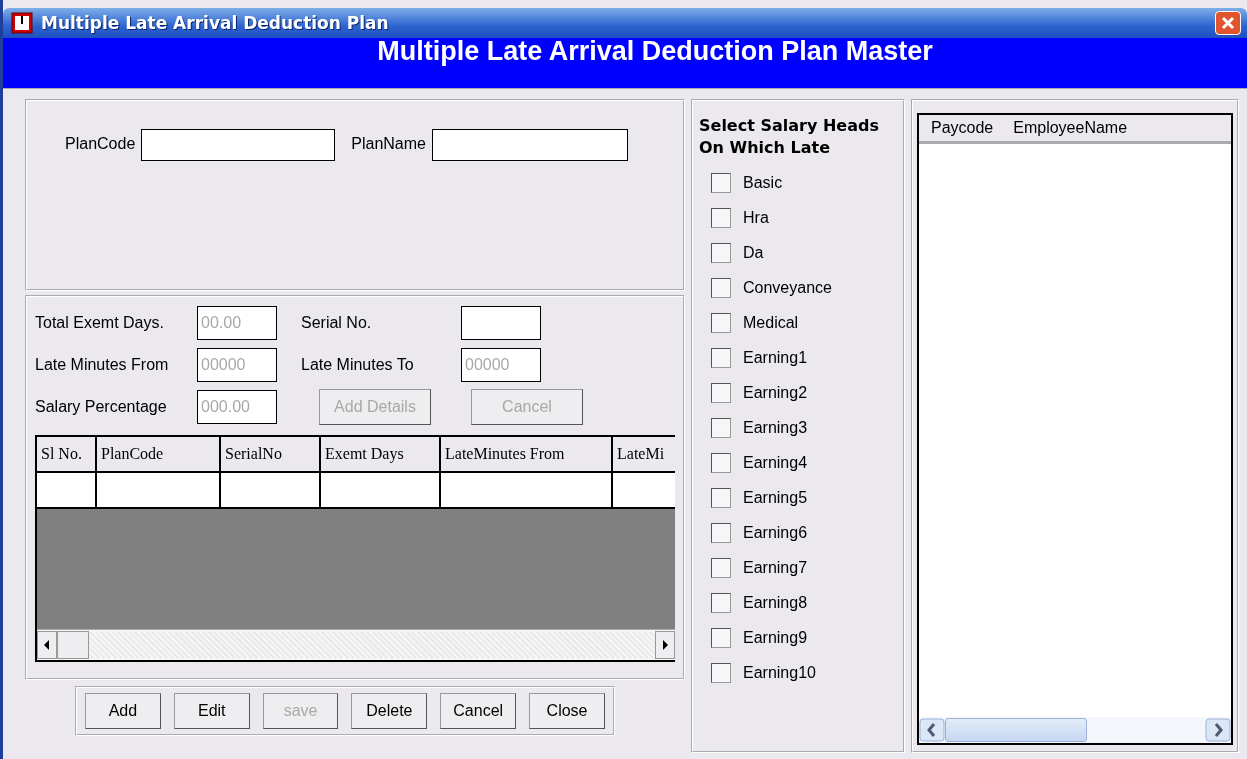 This screenshot has height=759, width=1247. What do you see at coordinates (756, 217) in the screenshot?
I see `checkbox-label: Hra` at bounding box center [756, 217].